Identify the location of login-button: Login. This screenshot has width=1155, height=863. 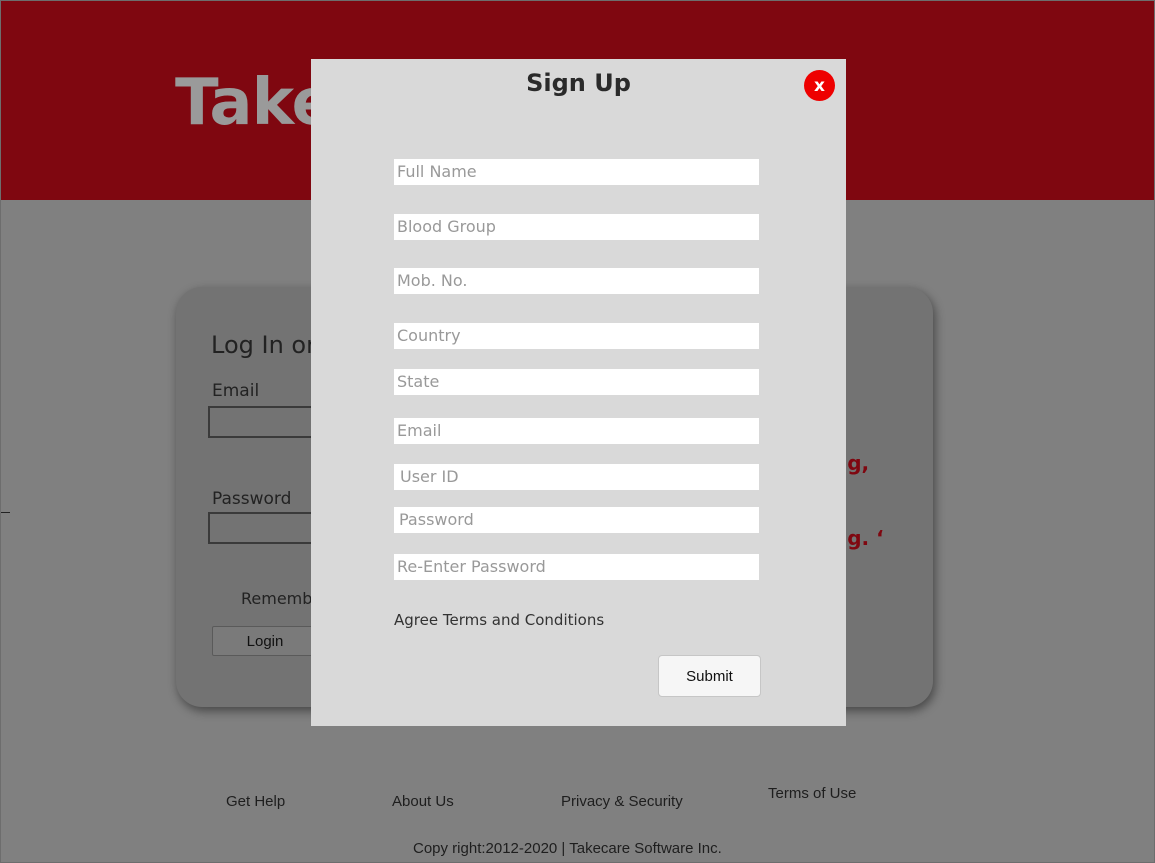
(265, 641).